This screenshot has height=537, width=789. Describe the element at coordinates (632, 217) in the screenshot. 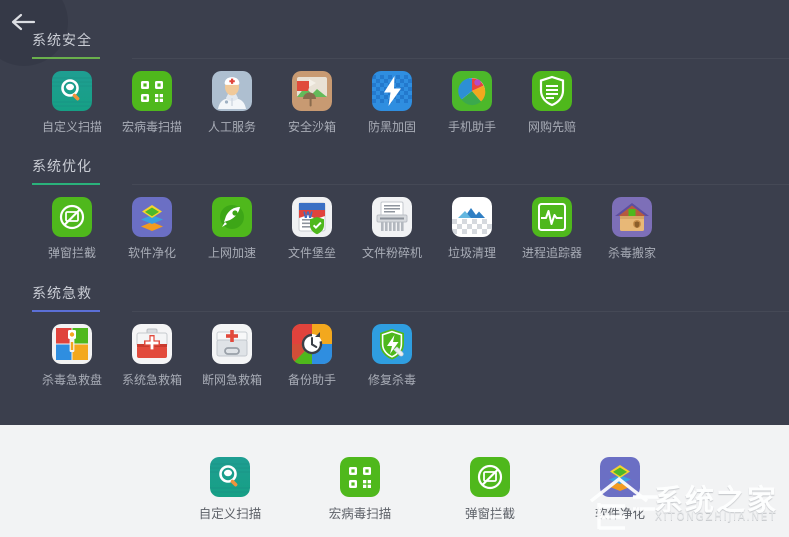

I see `antivirus-relocate-icon` at that location.